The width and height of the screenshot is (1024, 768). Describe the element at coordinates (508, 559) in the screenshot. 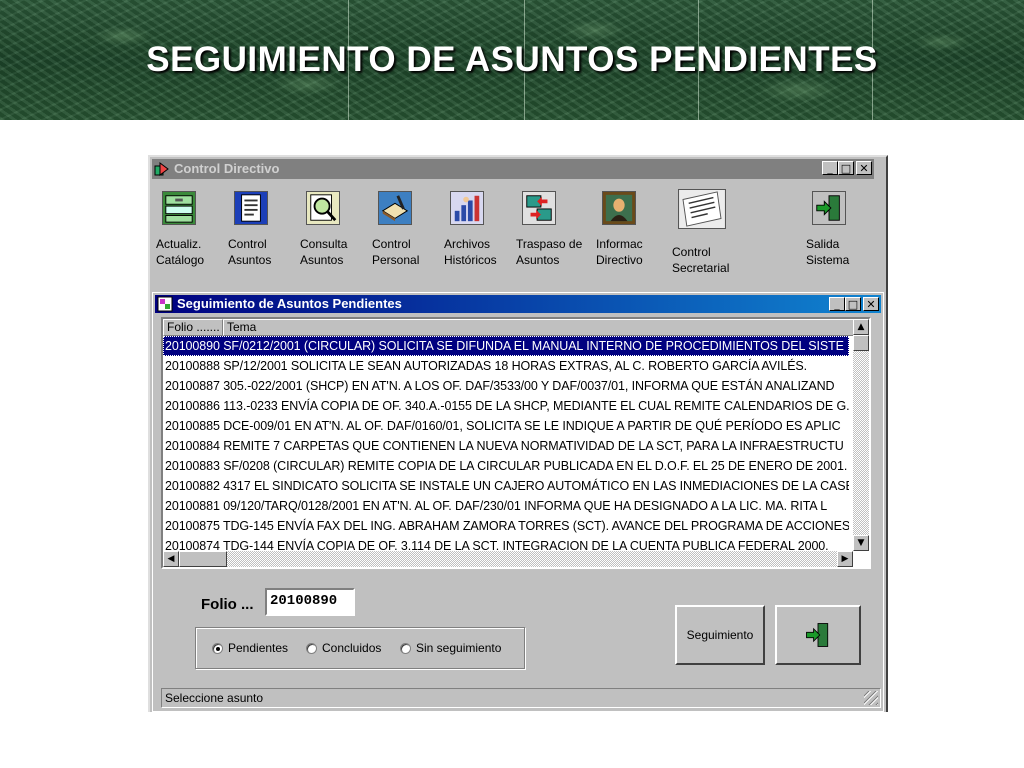

I see `horizontal-scrollbar: ◀ ▶` at that location.